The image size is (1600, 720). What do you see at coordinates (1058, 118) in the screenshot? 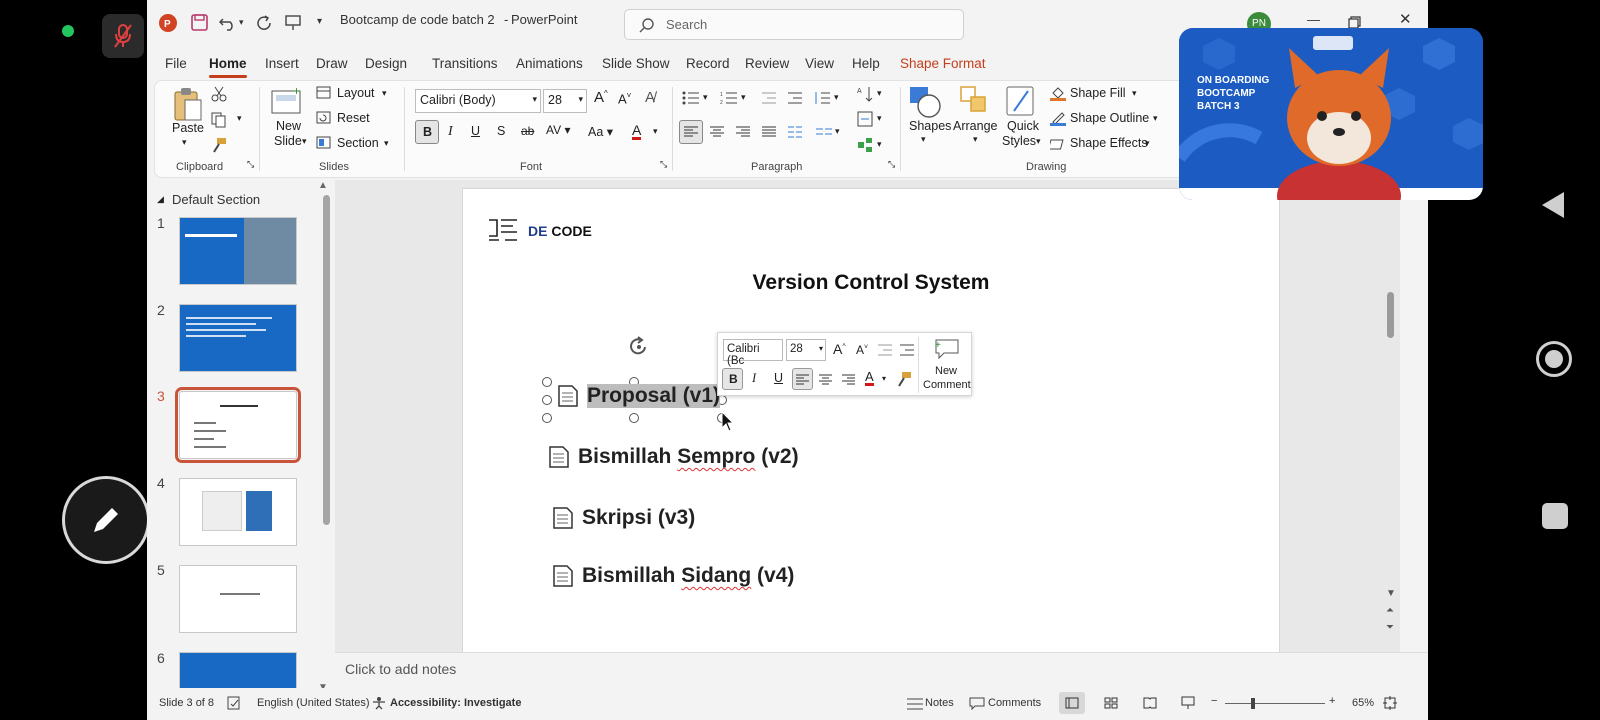
I see `shape-outline-icon` at bounding box center [1058, 118].